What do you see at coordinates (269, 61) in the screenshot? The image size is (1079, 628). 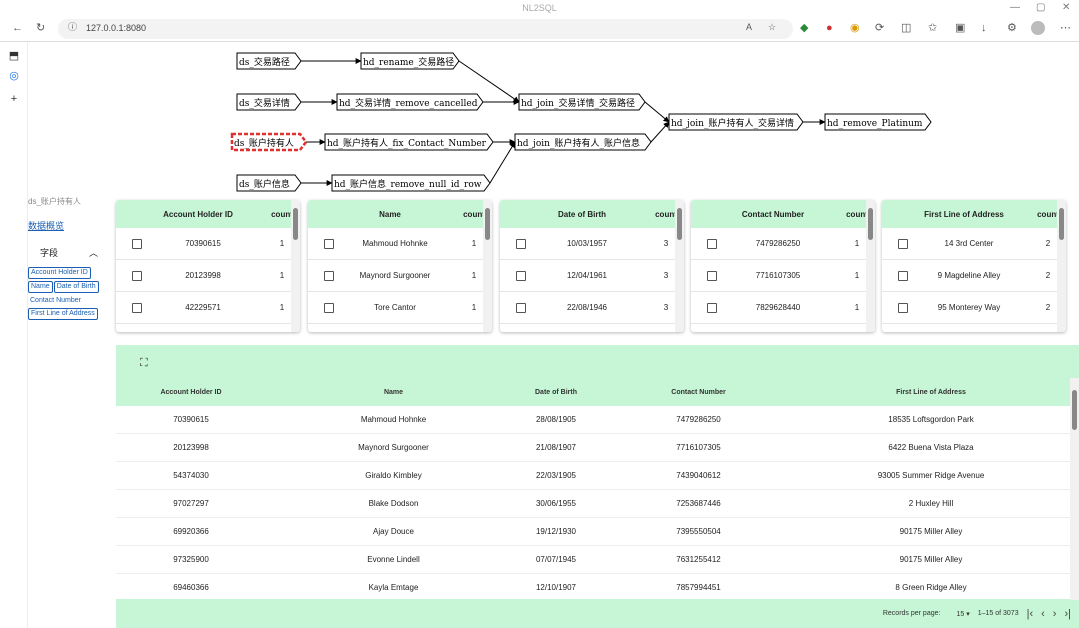 I see `graph-node: ds_交易路径` at bounding box center [269, 61].